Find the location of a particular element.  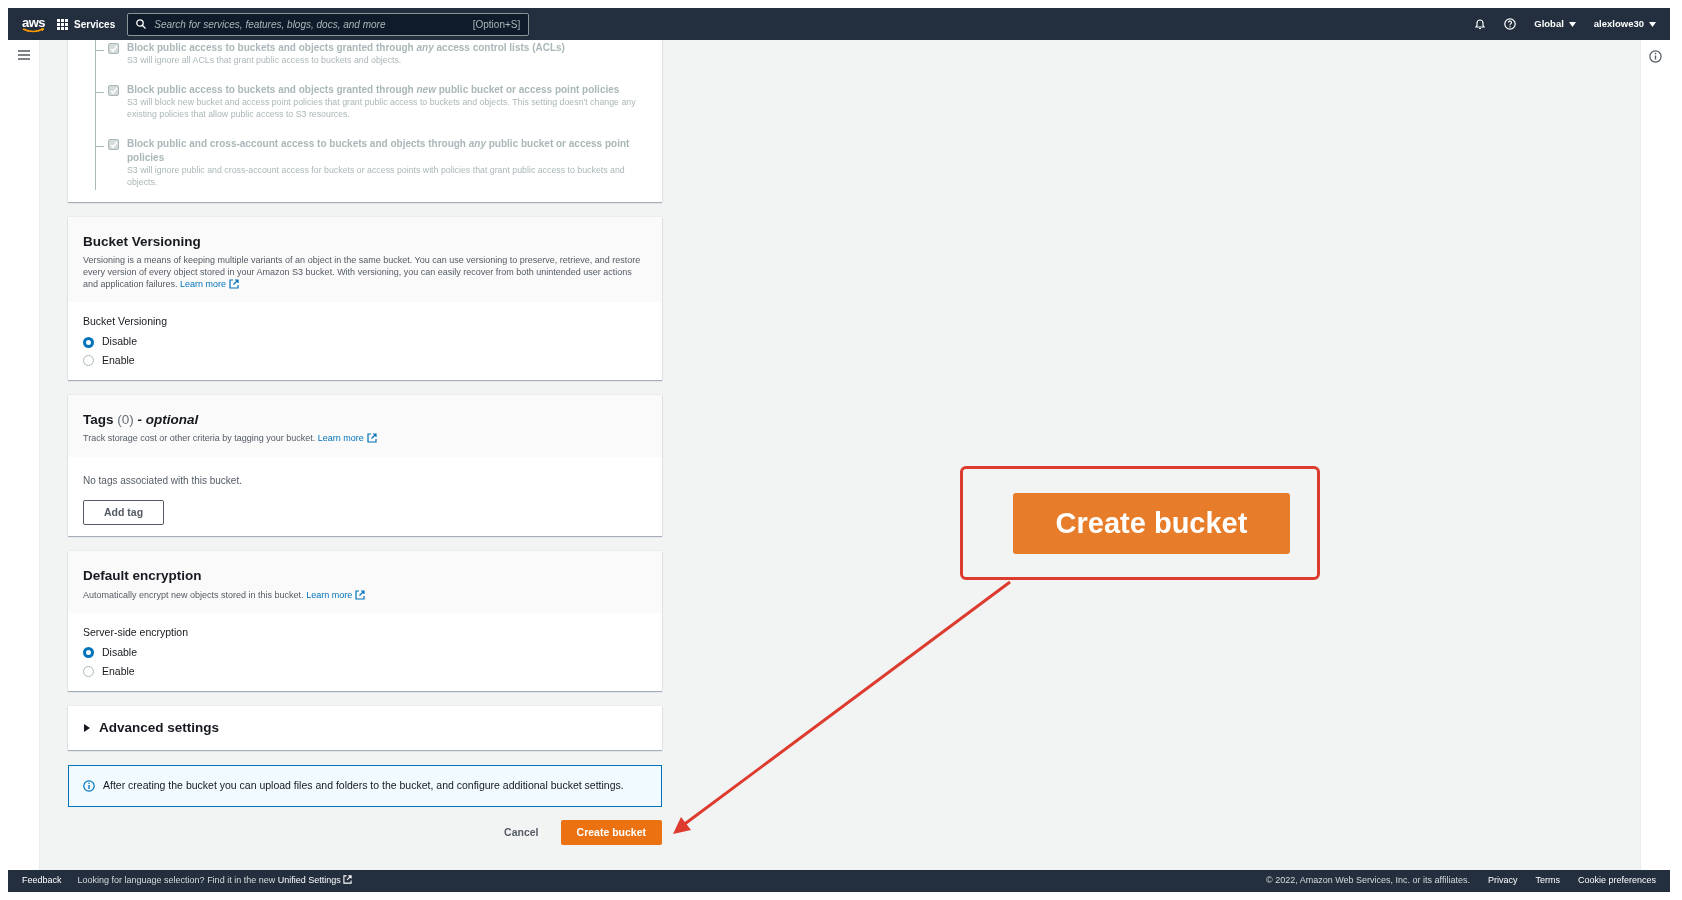

search-icon is located at coordinates (141, 24).